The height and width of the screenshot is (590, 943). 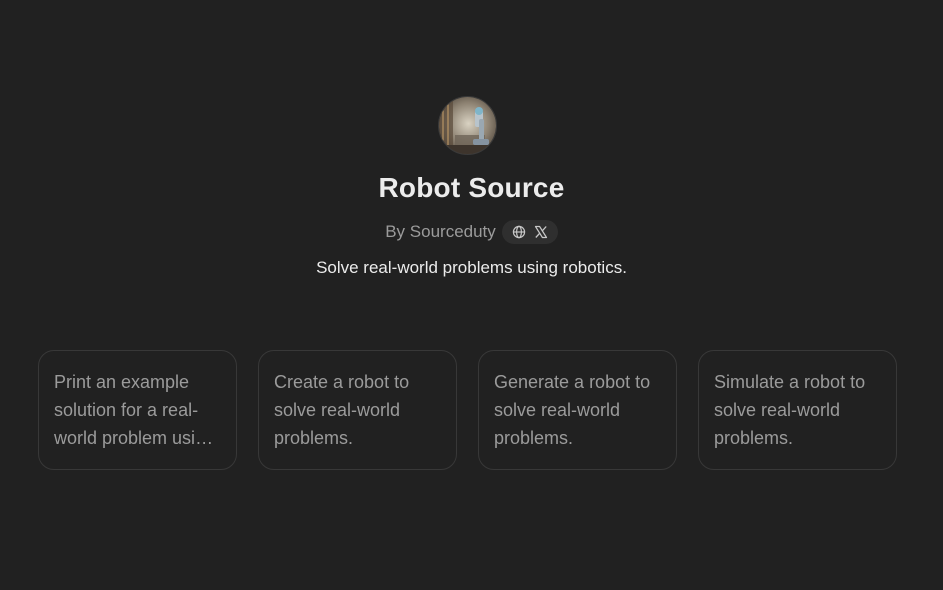 What do you see at coordinates (519, 232) in the screenshot?
I see `globe-icon` at bounding box center [519, 232].